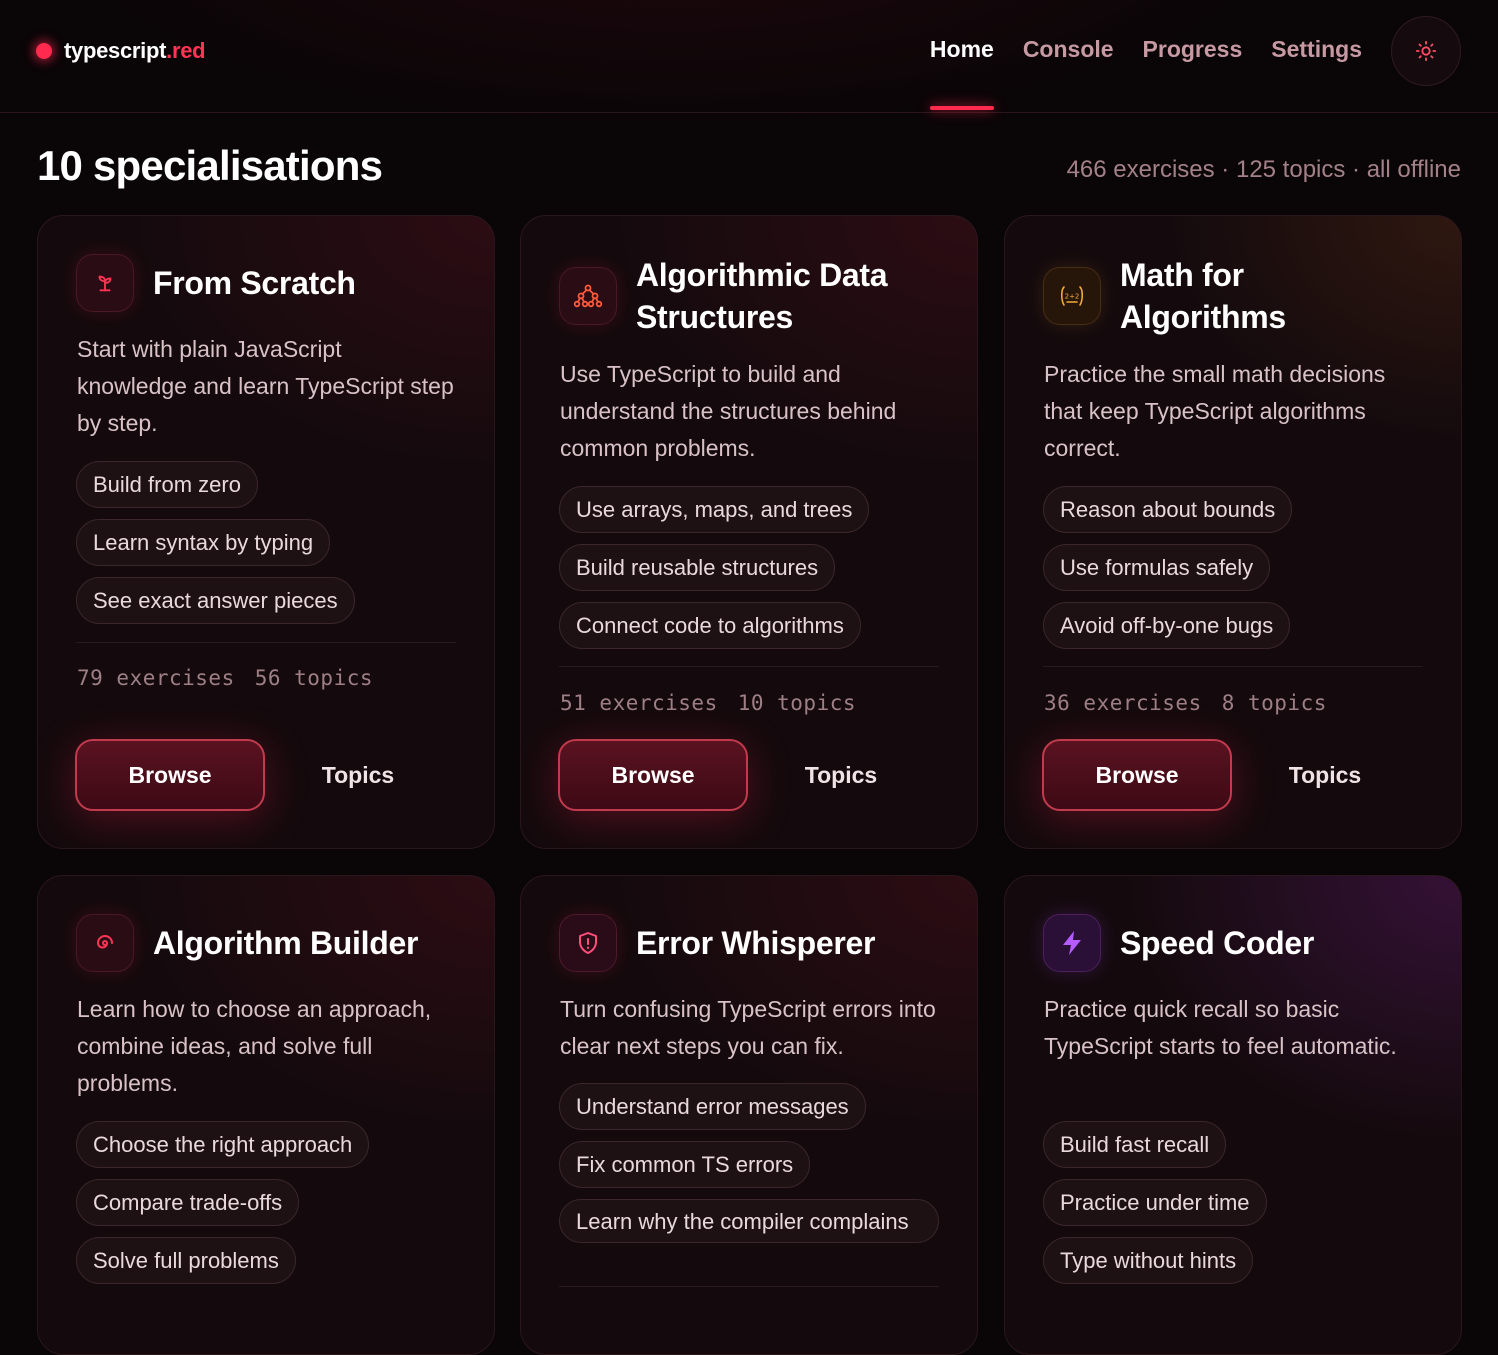 The height and width of the screenshot is (1355, 1498). What do you see at coordinates (135, 50) in the screenshot?
I see `brand-name: typescript.red` at bounding box center [135, 50].